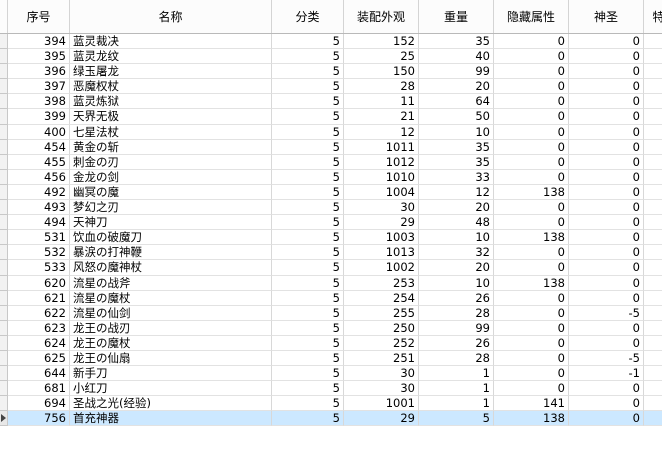  What do you see at coordinates (171, 117) in the screenshot?
I see `cell-name: 天界无极` at bounding box center [171, 117].